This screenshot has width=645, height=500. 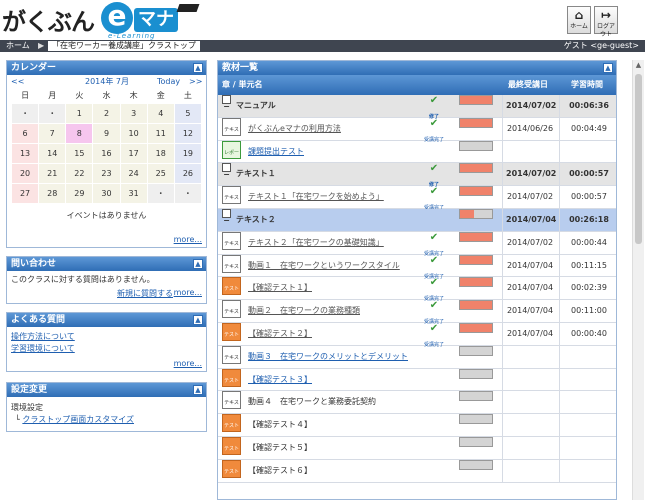 I want to click on section-row: −テキスト２ 45% 2014/07/04 00:26:18, so click(x=417, y=220).